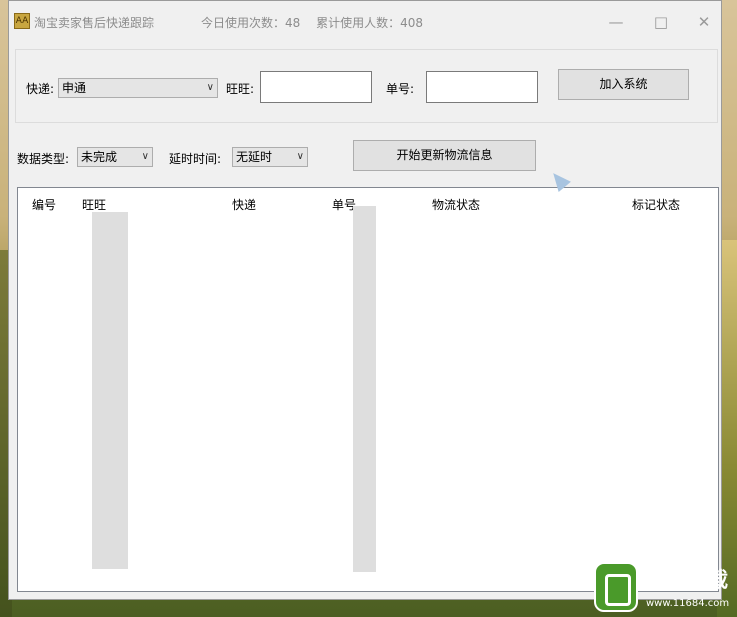 The height and width of the screenshot is (617, 737). I want to click on watermark-url: www.11684.com, so click(688, 603).